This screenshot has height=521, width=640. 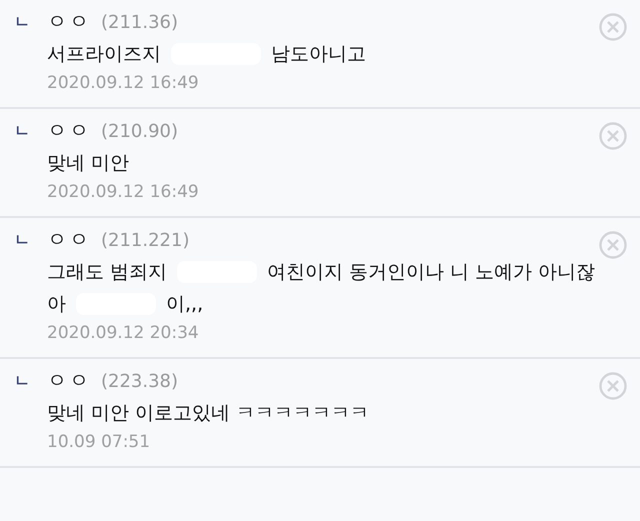 I want to click on comment-text: 이,,,, so click(x=185, y=304).